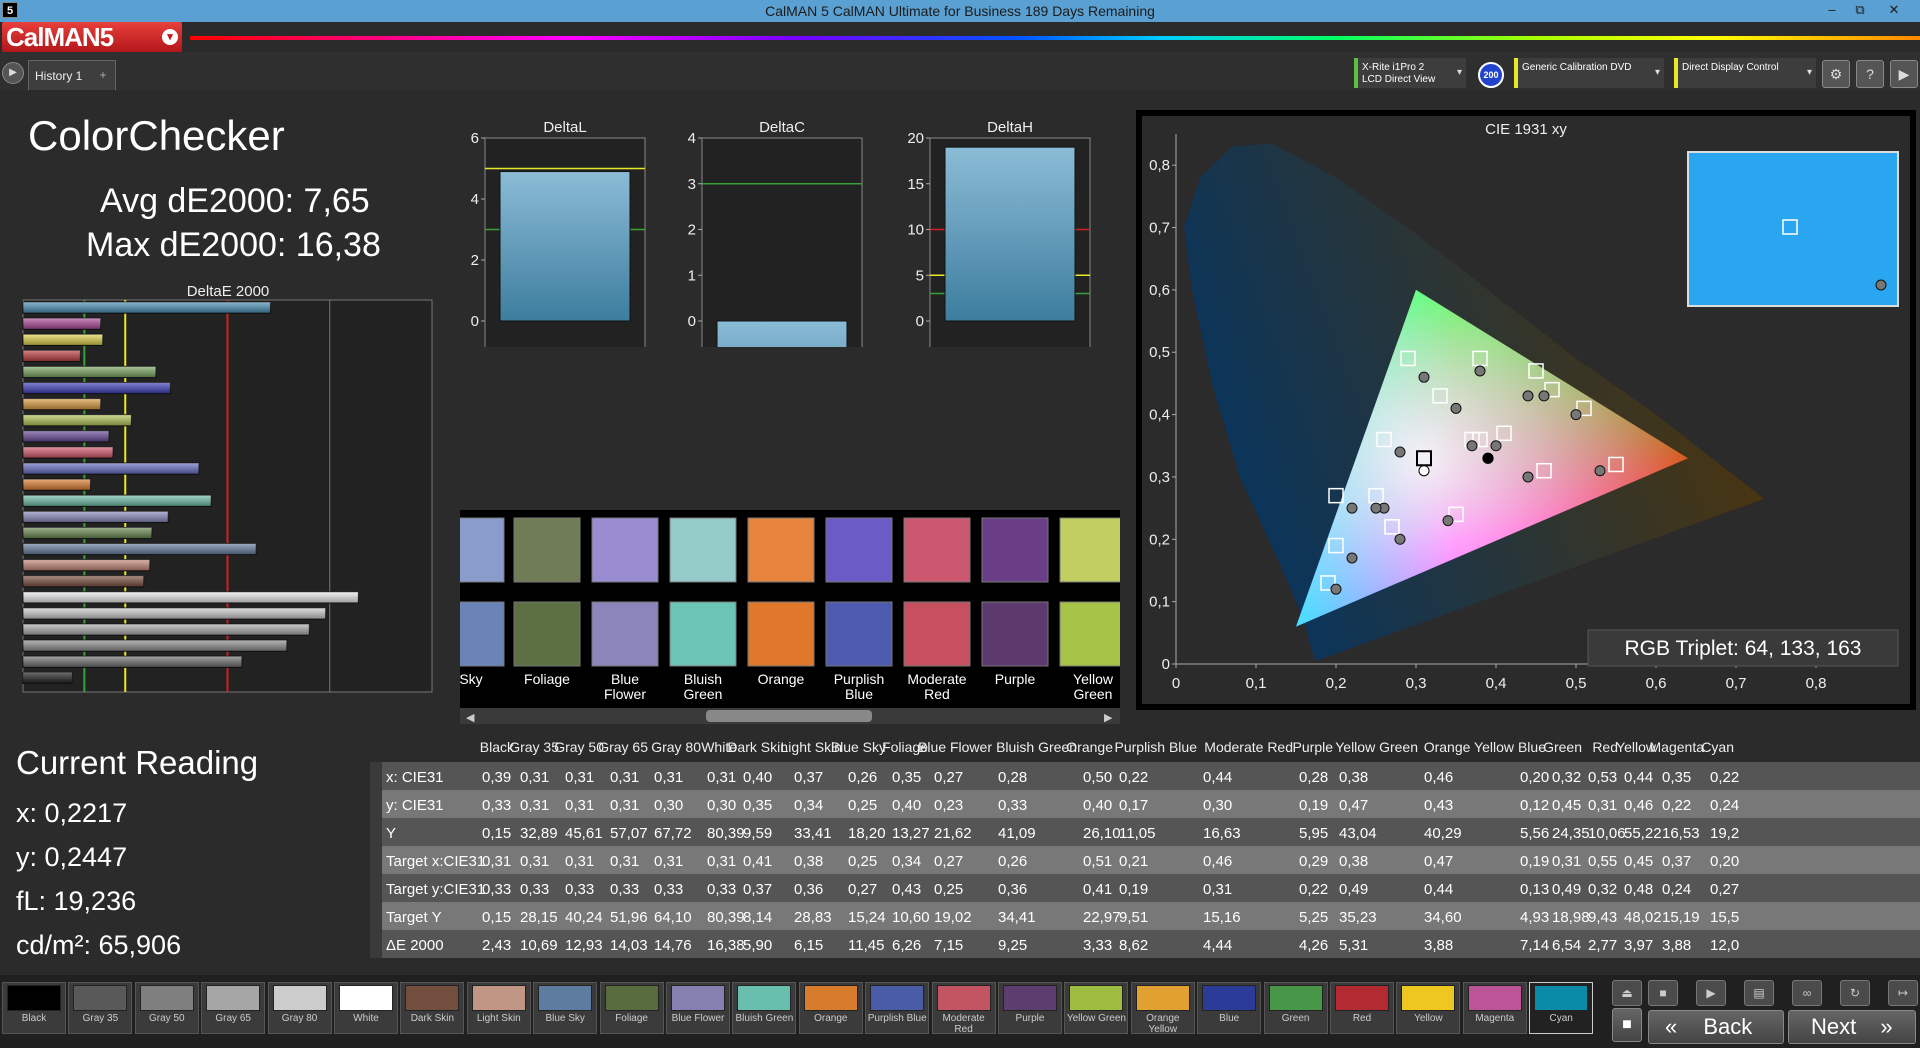 This screenshot has height=1048, width=1920. I want to click on table-cell: 0,22, so click(1676, 805).